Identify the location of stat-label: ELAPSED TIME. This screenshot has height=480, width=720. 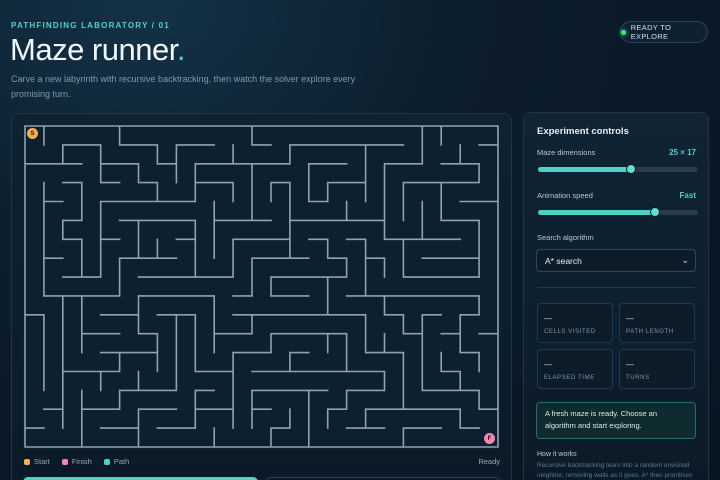
(569, 378).